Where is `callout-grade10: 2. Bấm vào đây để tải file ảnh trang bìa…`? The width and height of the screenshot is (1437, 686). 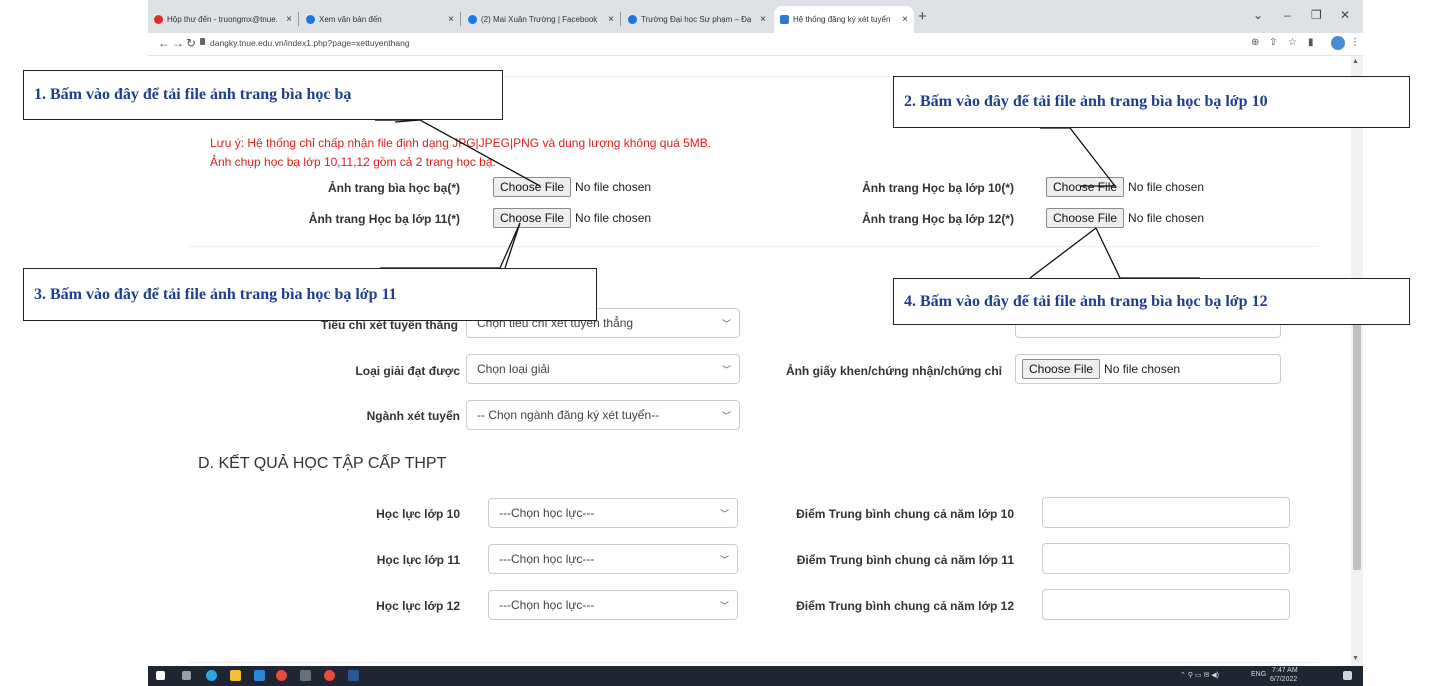 callout-grade10: 2. Bấm vào đây để tải file ảnh trang bìa… is located at coordinates (1151, 102).